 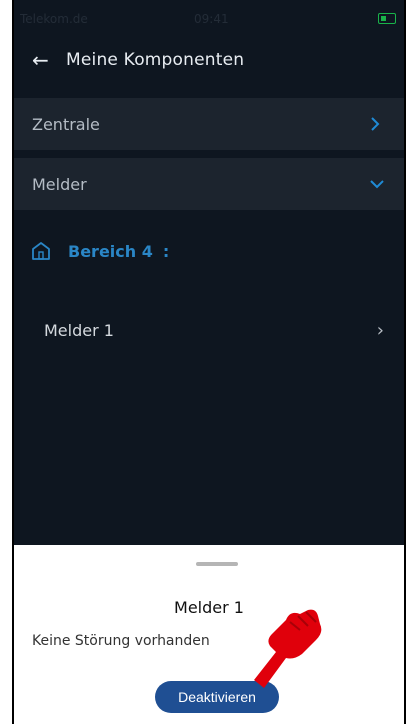 What do you see at coordinates (378, 124) in the screenshot?
I see `chevron-right-icon` at bounding box center [378, 124].